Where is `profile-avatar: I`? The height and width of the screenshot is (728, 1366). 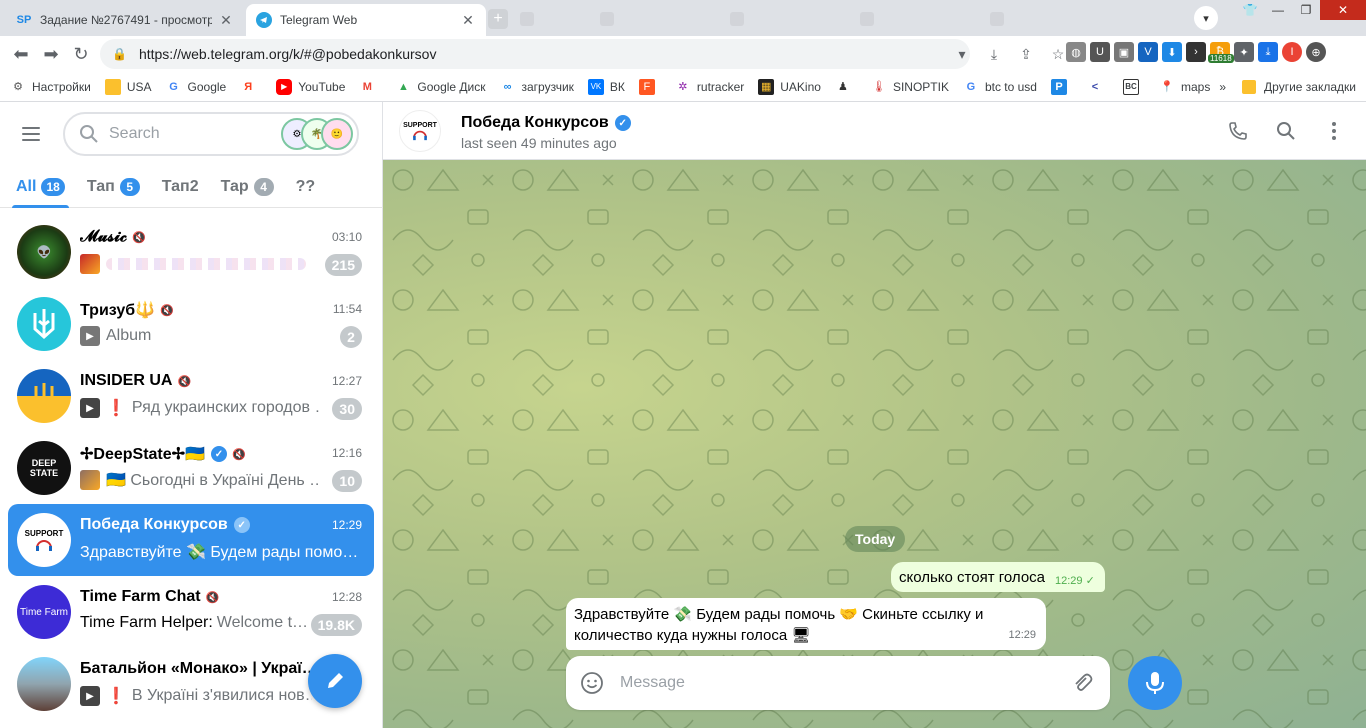
profile-avatar: I is located at coordinates (1292, 52).